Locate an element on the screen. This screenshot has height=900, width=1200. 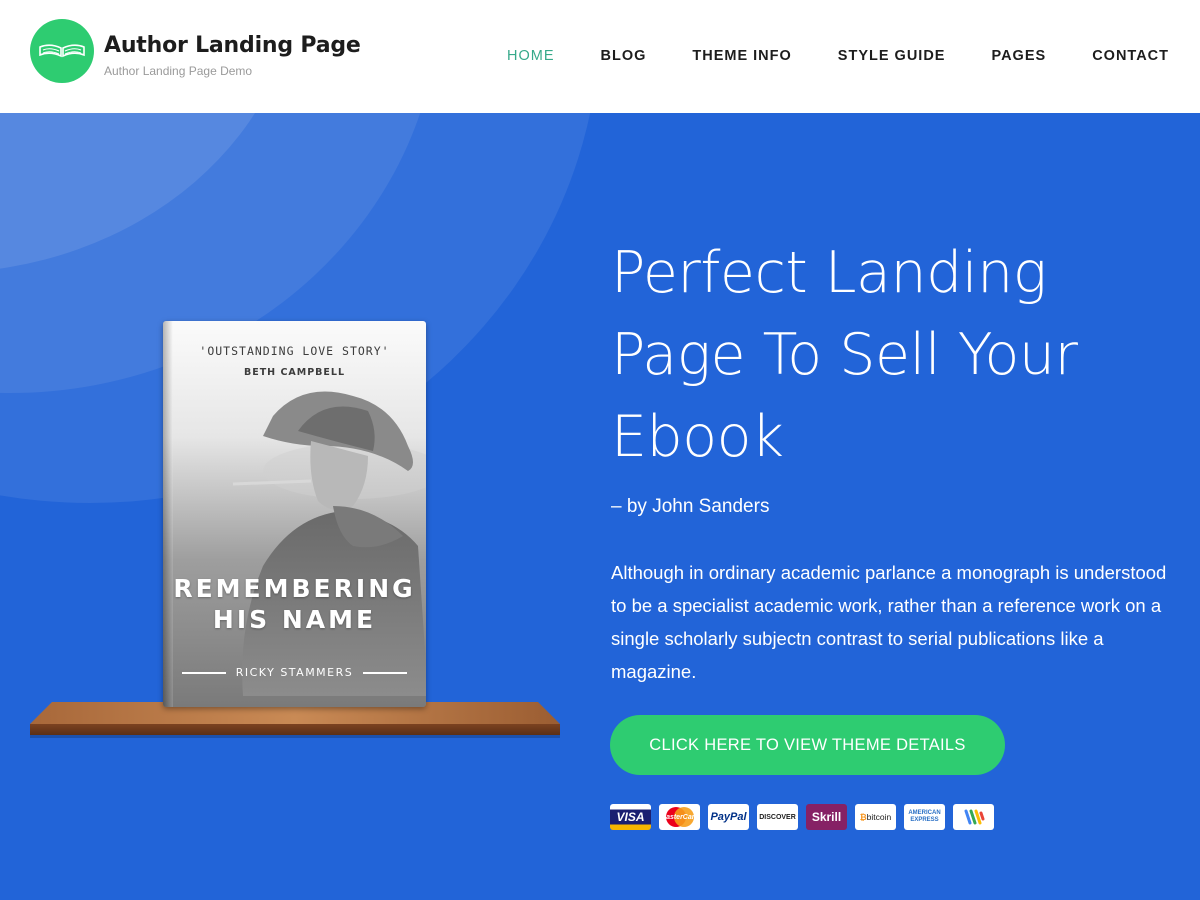
open-book-icon is located at coordinates (62, 51).